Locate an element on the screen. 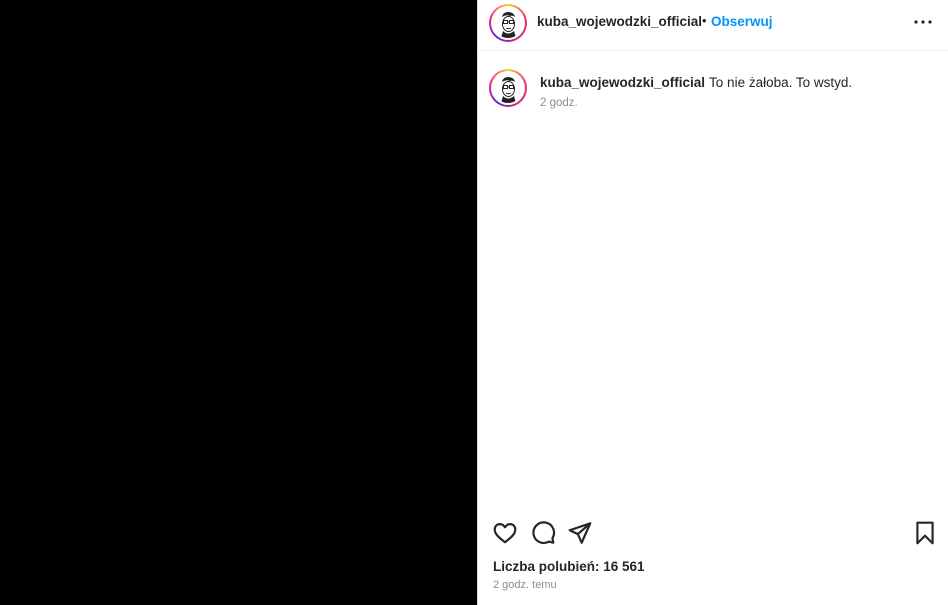  post-author-username: kuba_wojewodzki_official is located at coordinates (619, 21).